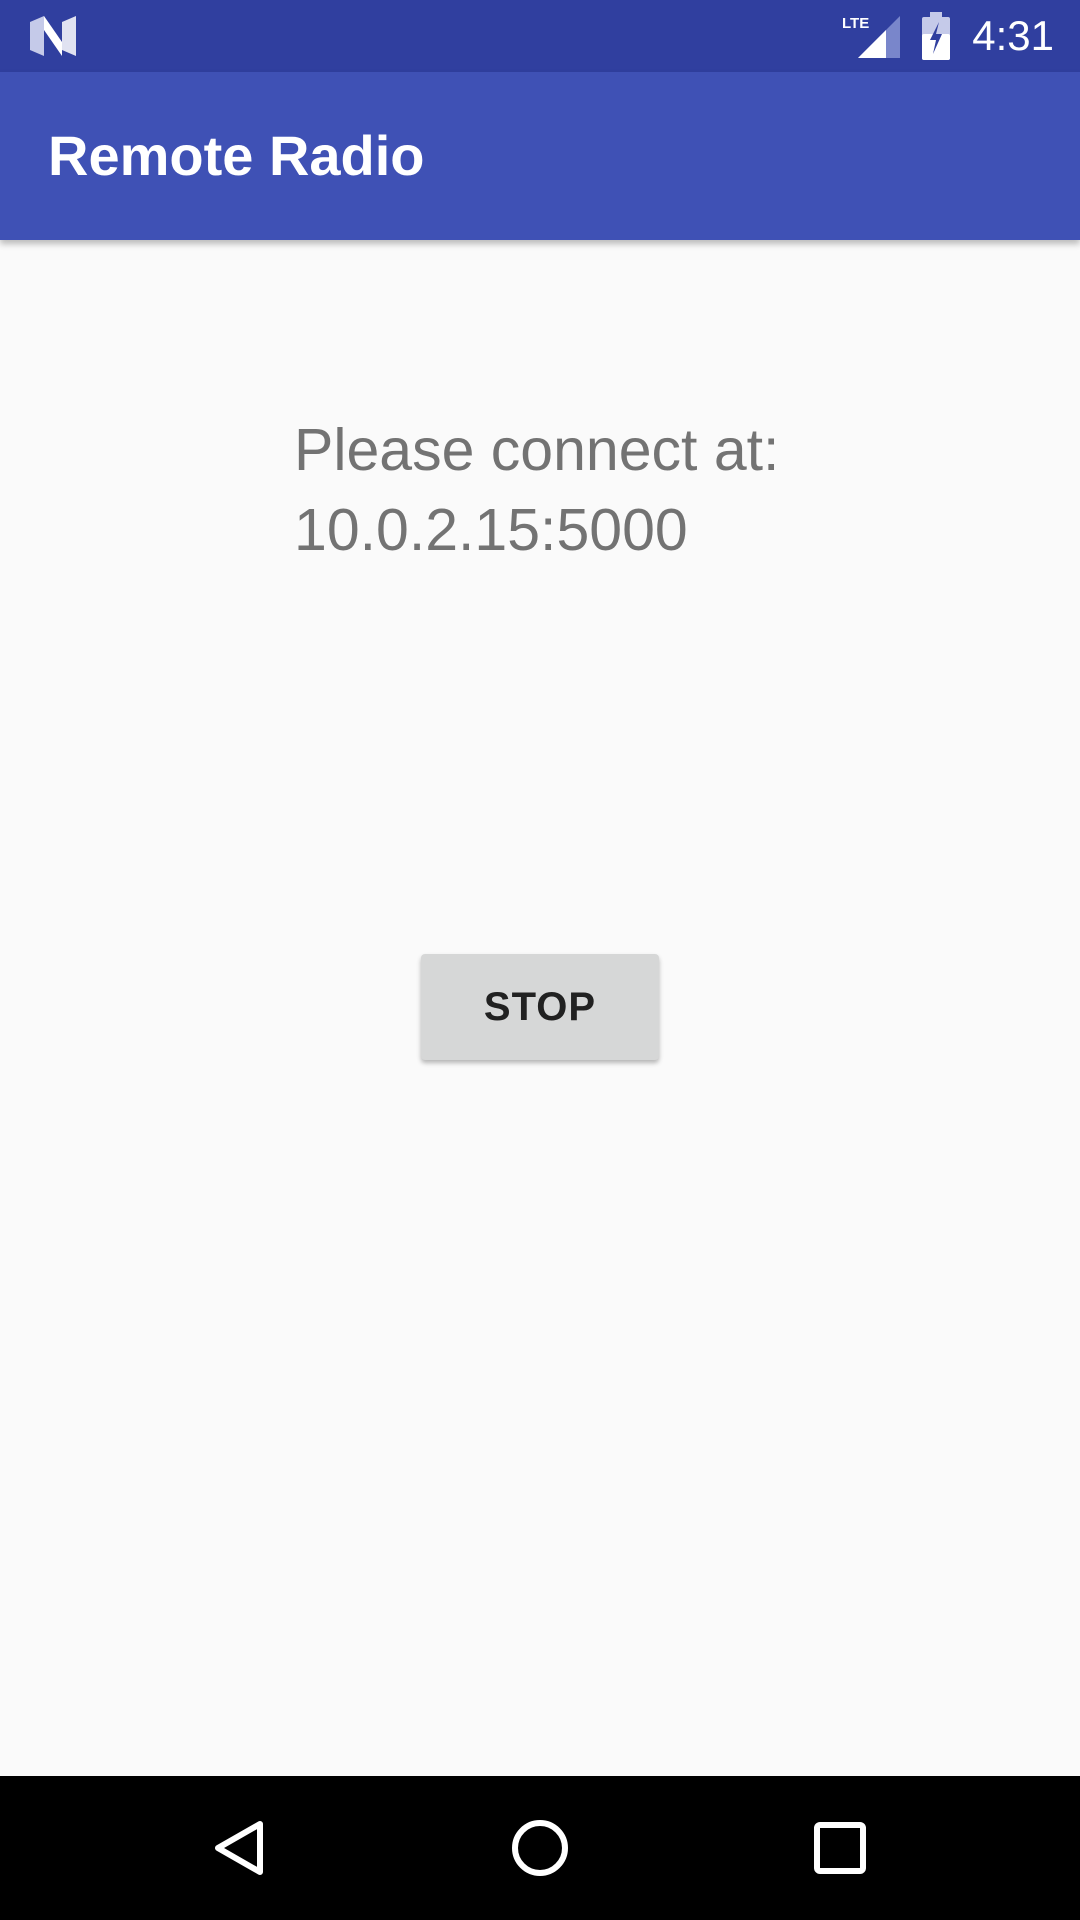  Describe the element at coordinates (855, 23) in the screenshot. I see `lte-label: LTE` at that location.